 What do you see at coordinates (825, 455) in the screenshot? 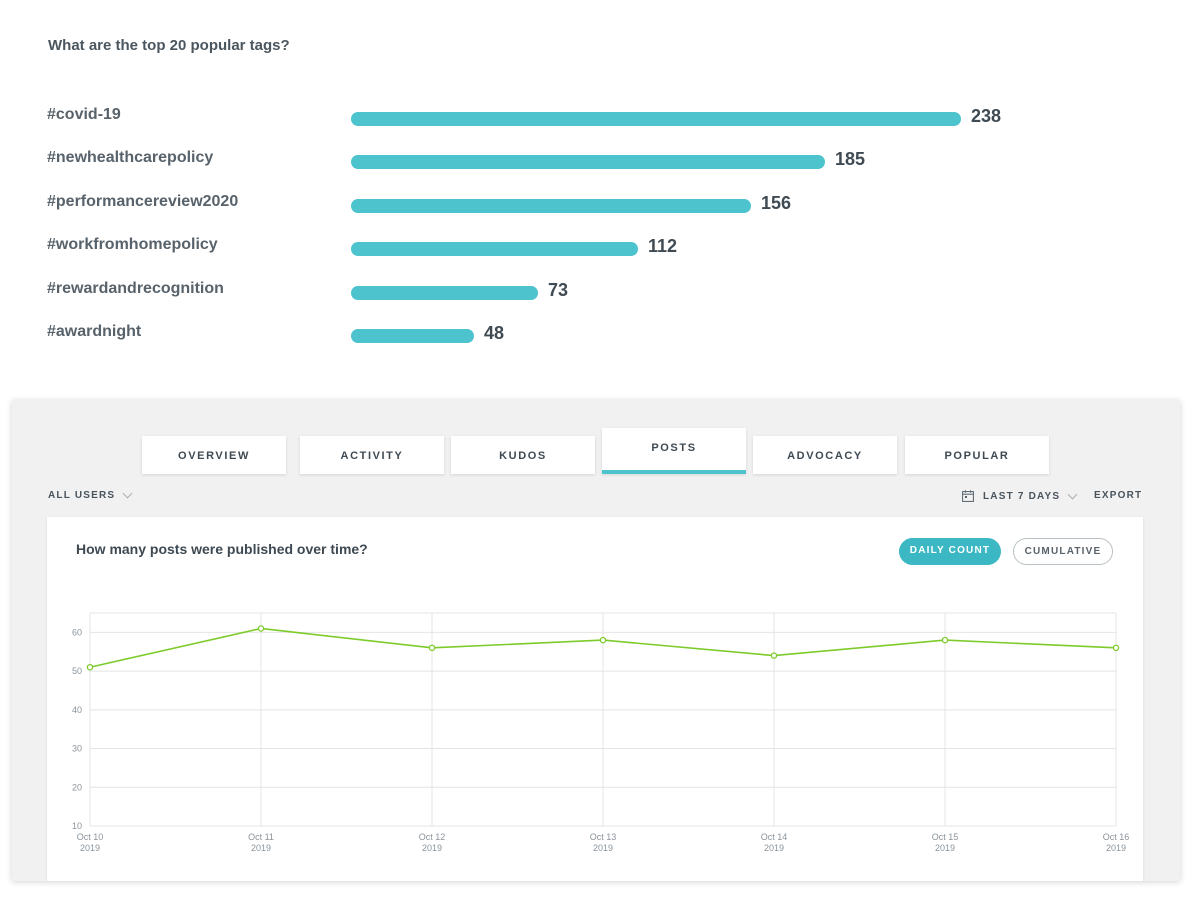
I see `tab-advocacy: ADVOCACY` at bounding box center [825, 455].